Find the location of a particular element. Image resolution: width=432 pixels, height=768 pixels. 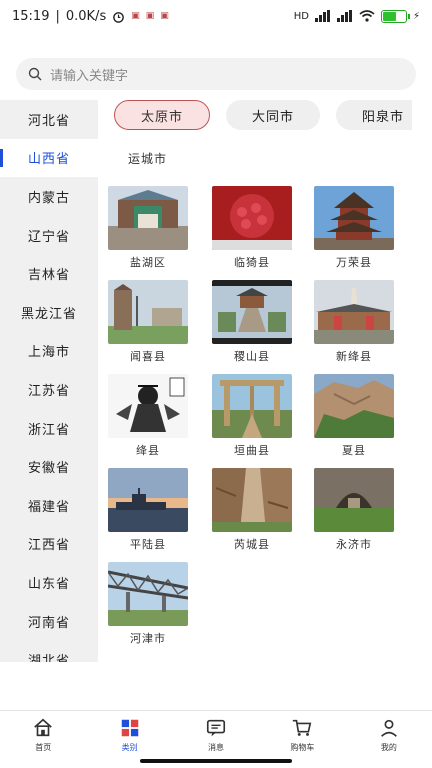

tab-cart: 购物车 is located at coordinates (302, 734).